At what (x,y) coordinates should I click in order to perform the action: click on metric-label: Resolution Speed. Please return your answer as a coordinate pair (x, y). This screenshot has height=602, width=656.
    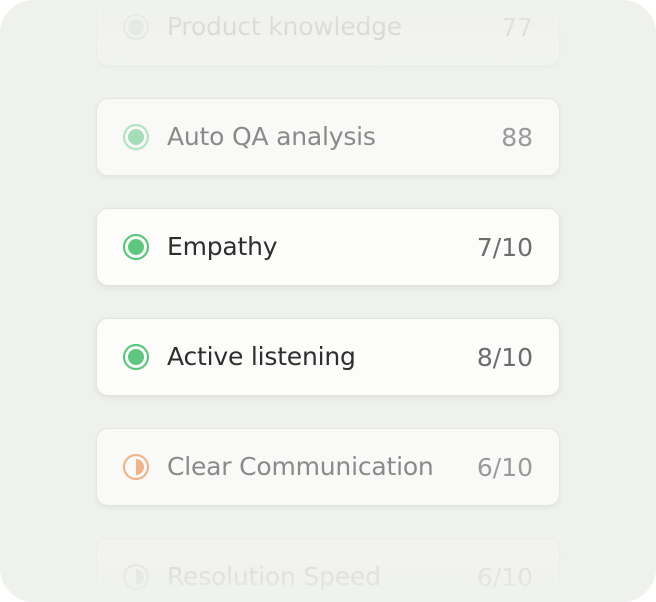
    Looking at the image, I should click on (274, 576).